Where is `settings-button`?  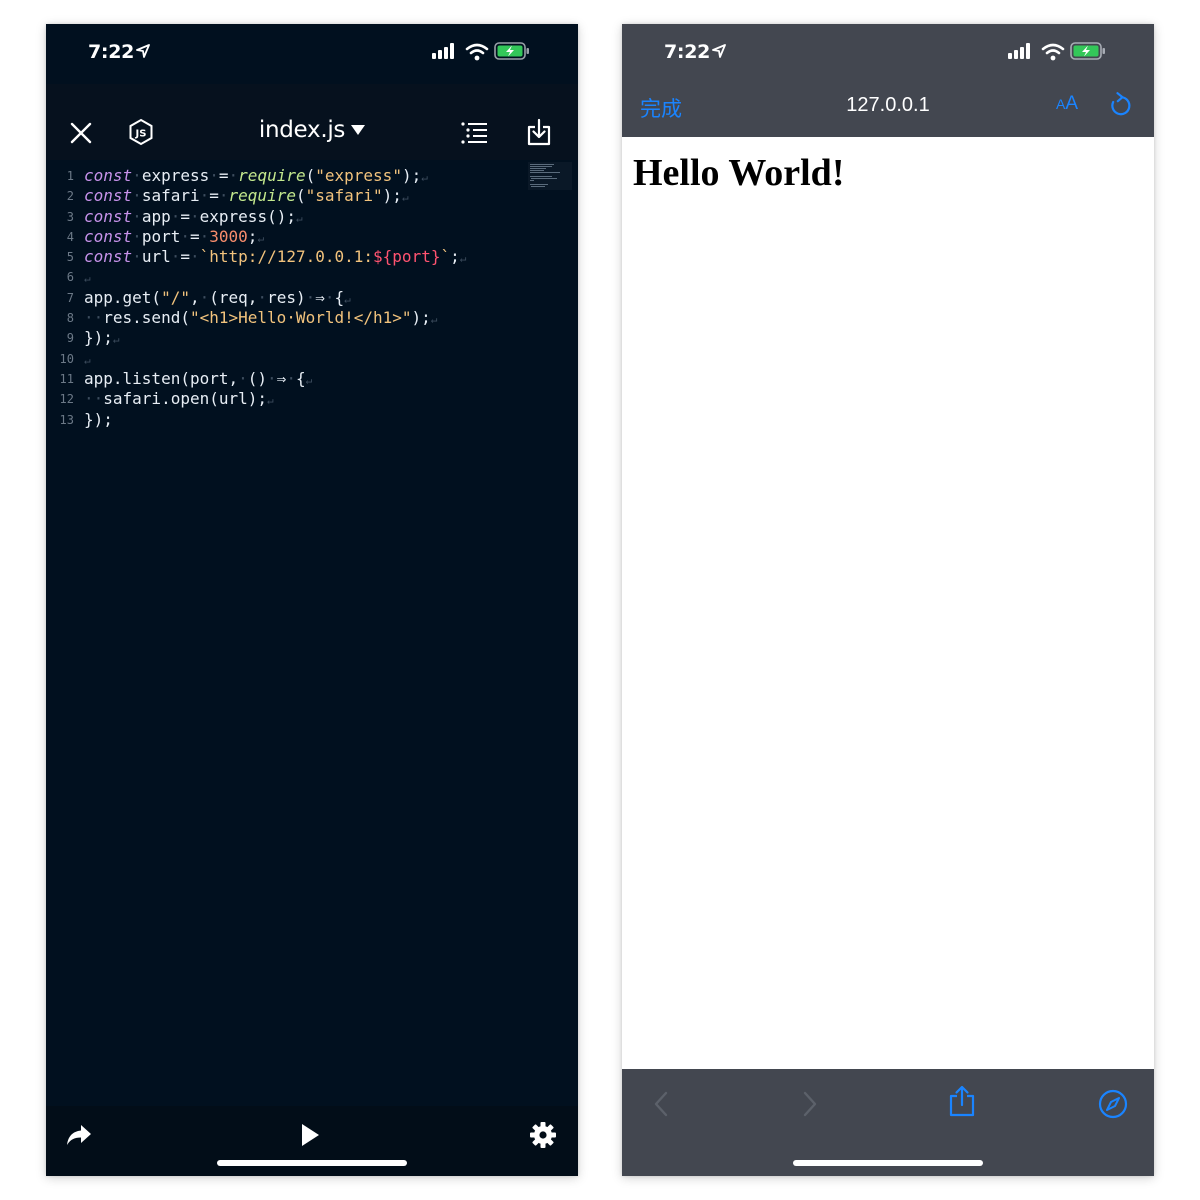 settings-button is located at coordinates (543, 1135).